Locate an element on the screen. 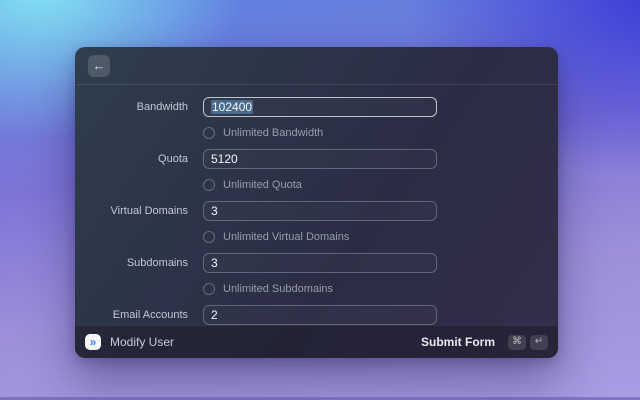  unlimited-virtual-domains-label: Unlimited Virtual Domains is located at coordinates (286, 236).